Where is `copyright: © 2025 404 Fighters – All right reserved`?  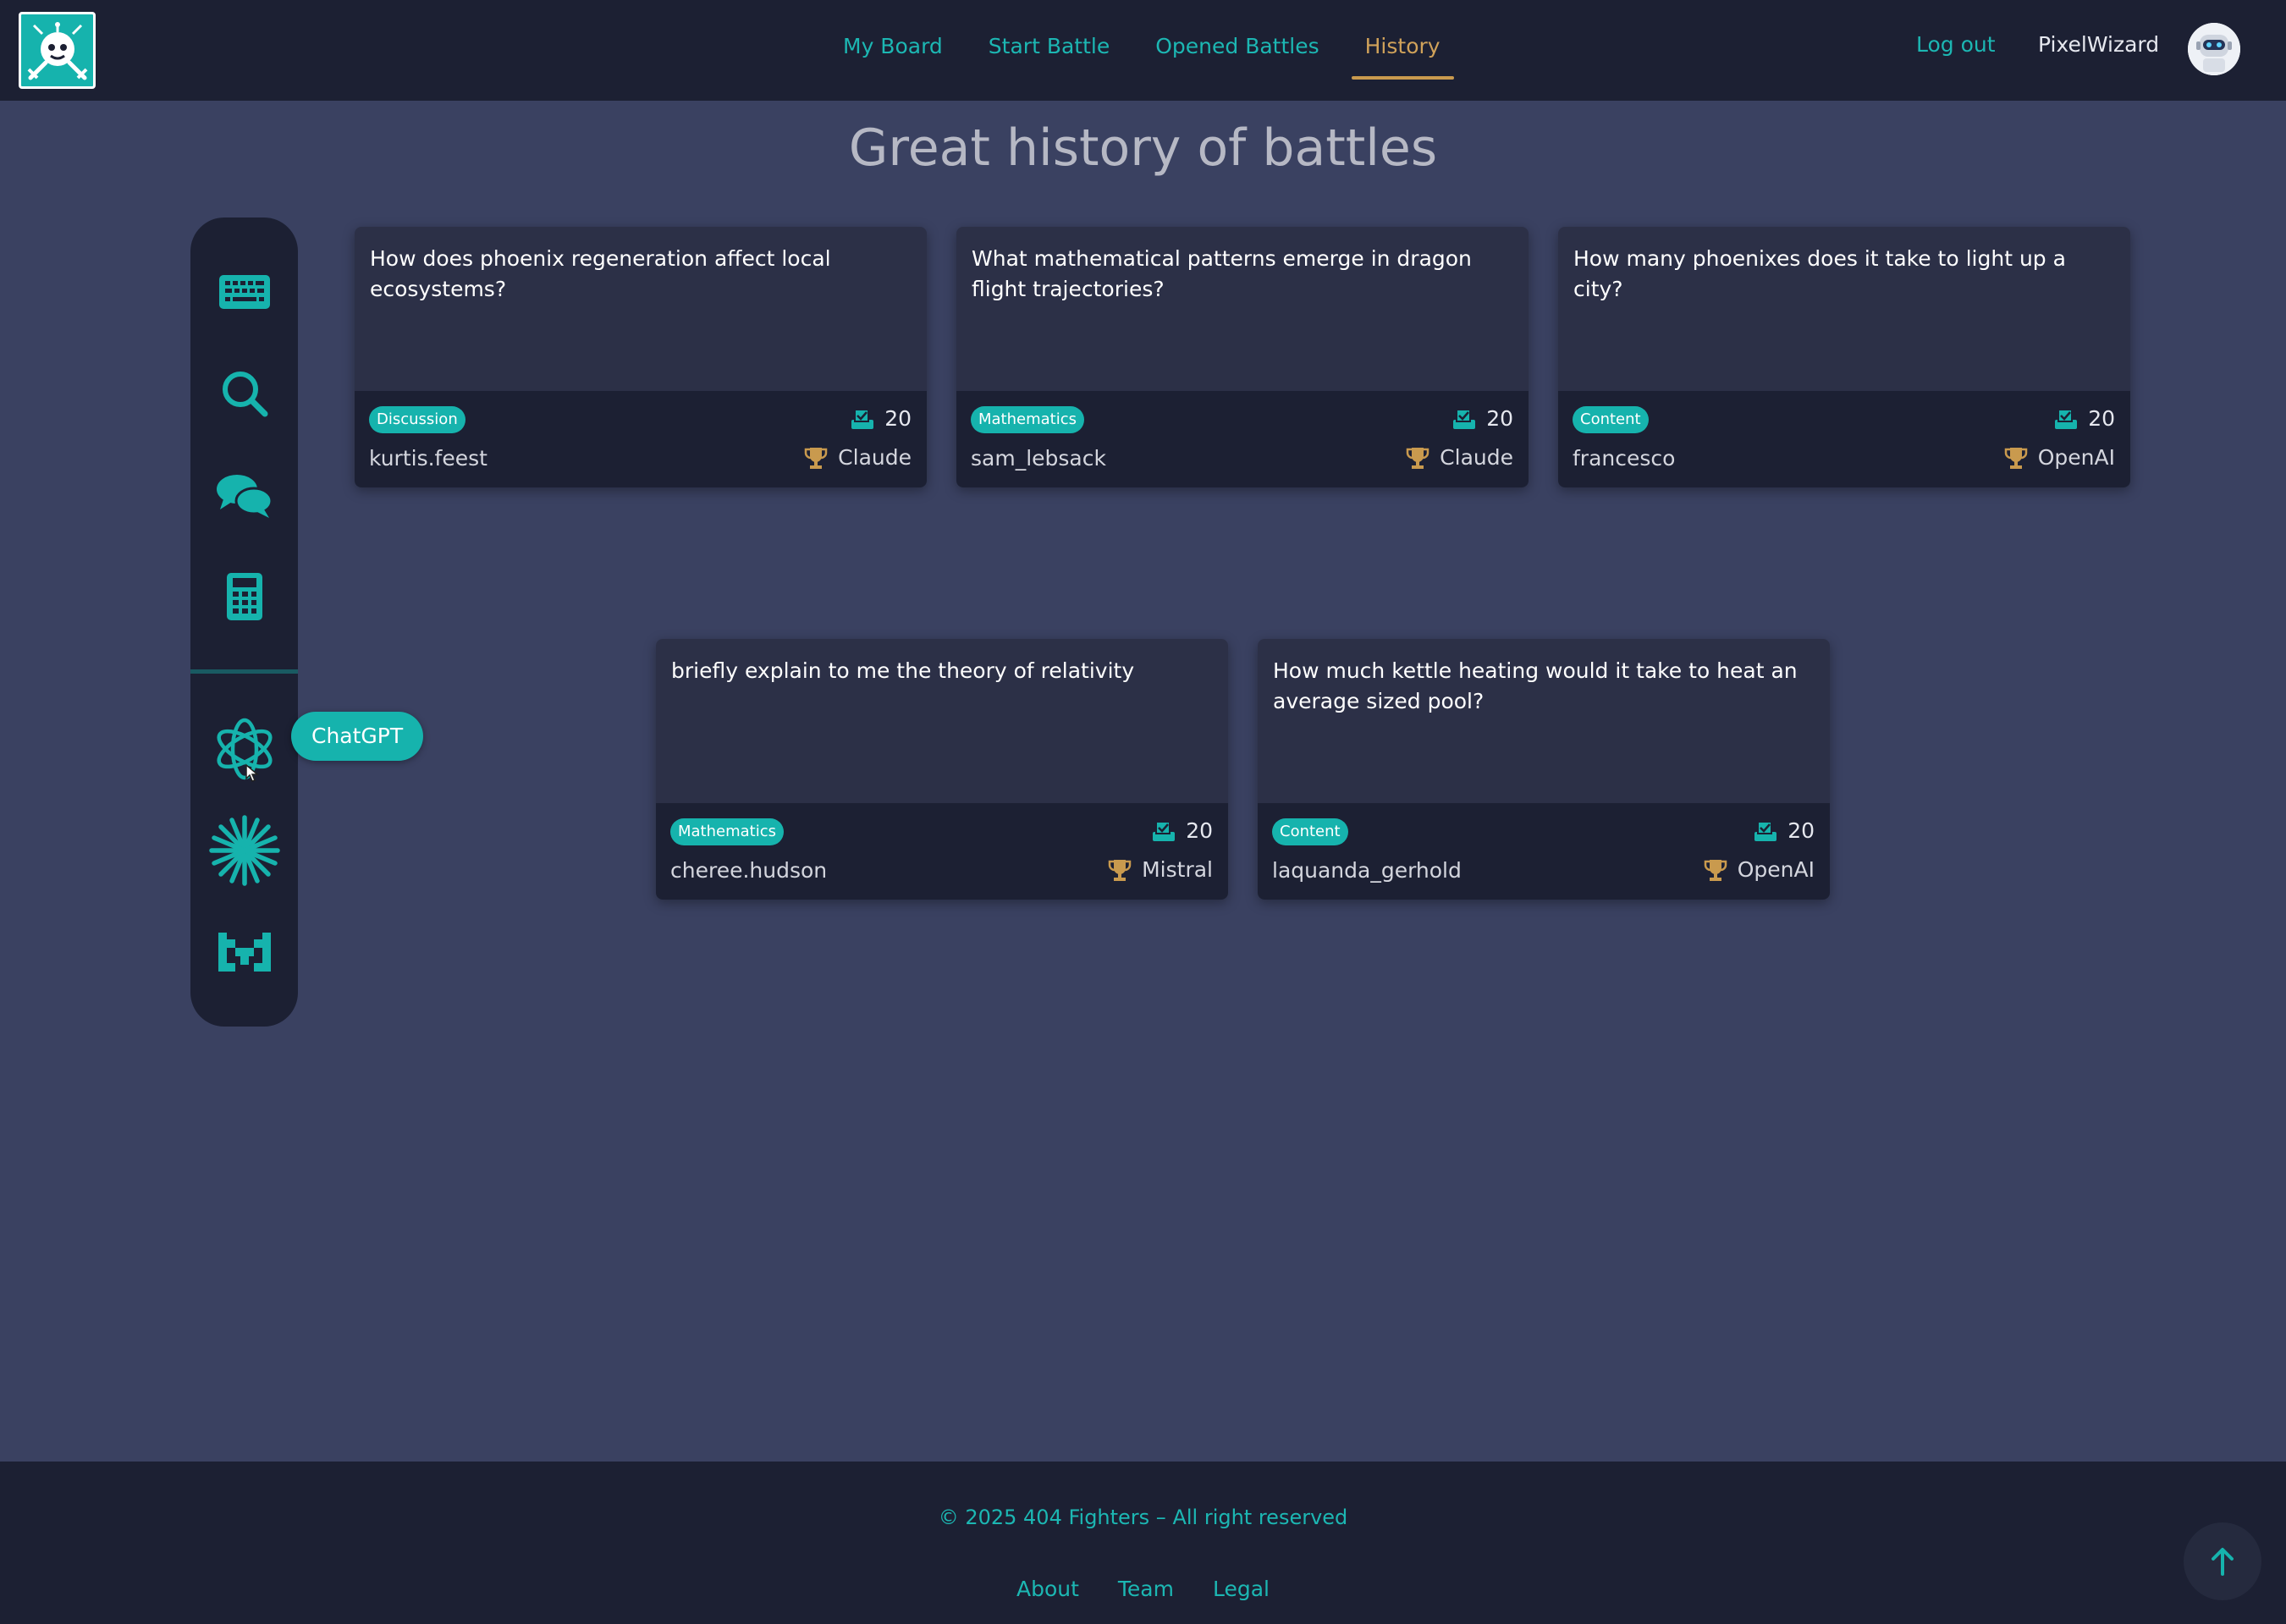
copyright: © 2025 404 Fighters – All right reserved is located at coordinates (1143, 1518).